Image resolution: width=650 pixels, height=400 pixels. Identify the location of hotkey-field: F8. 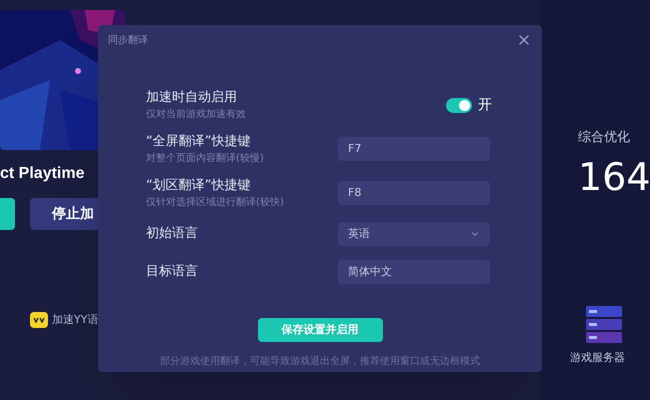
(414, 193).